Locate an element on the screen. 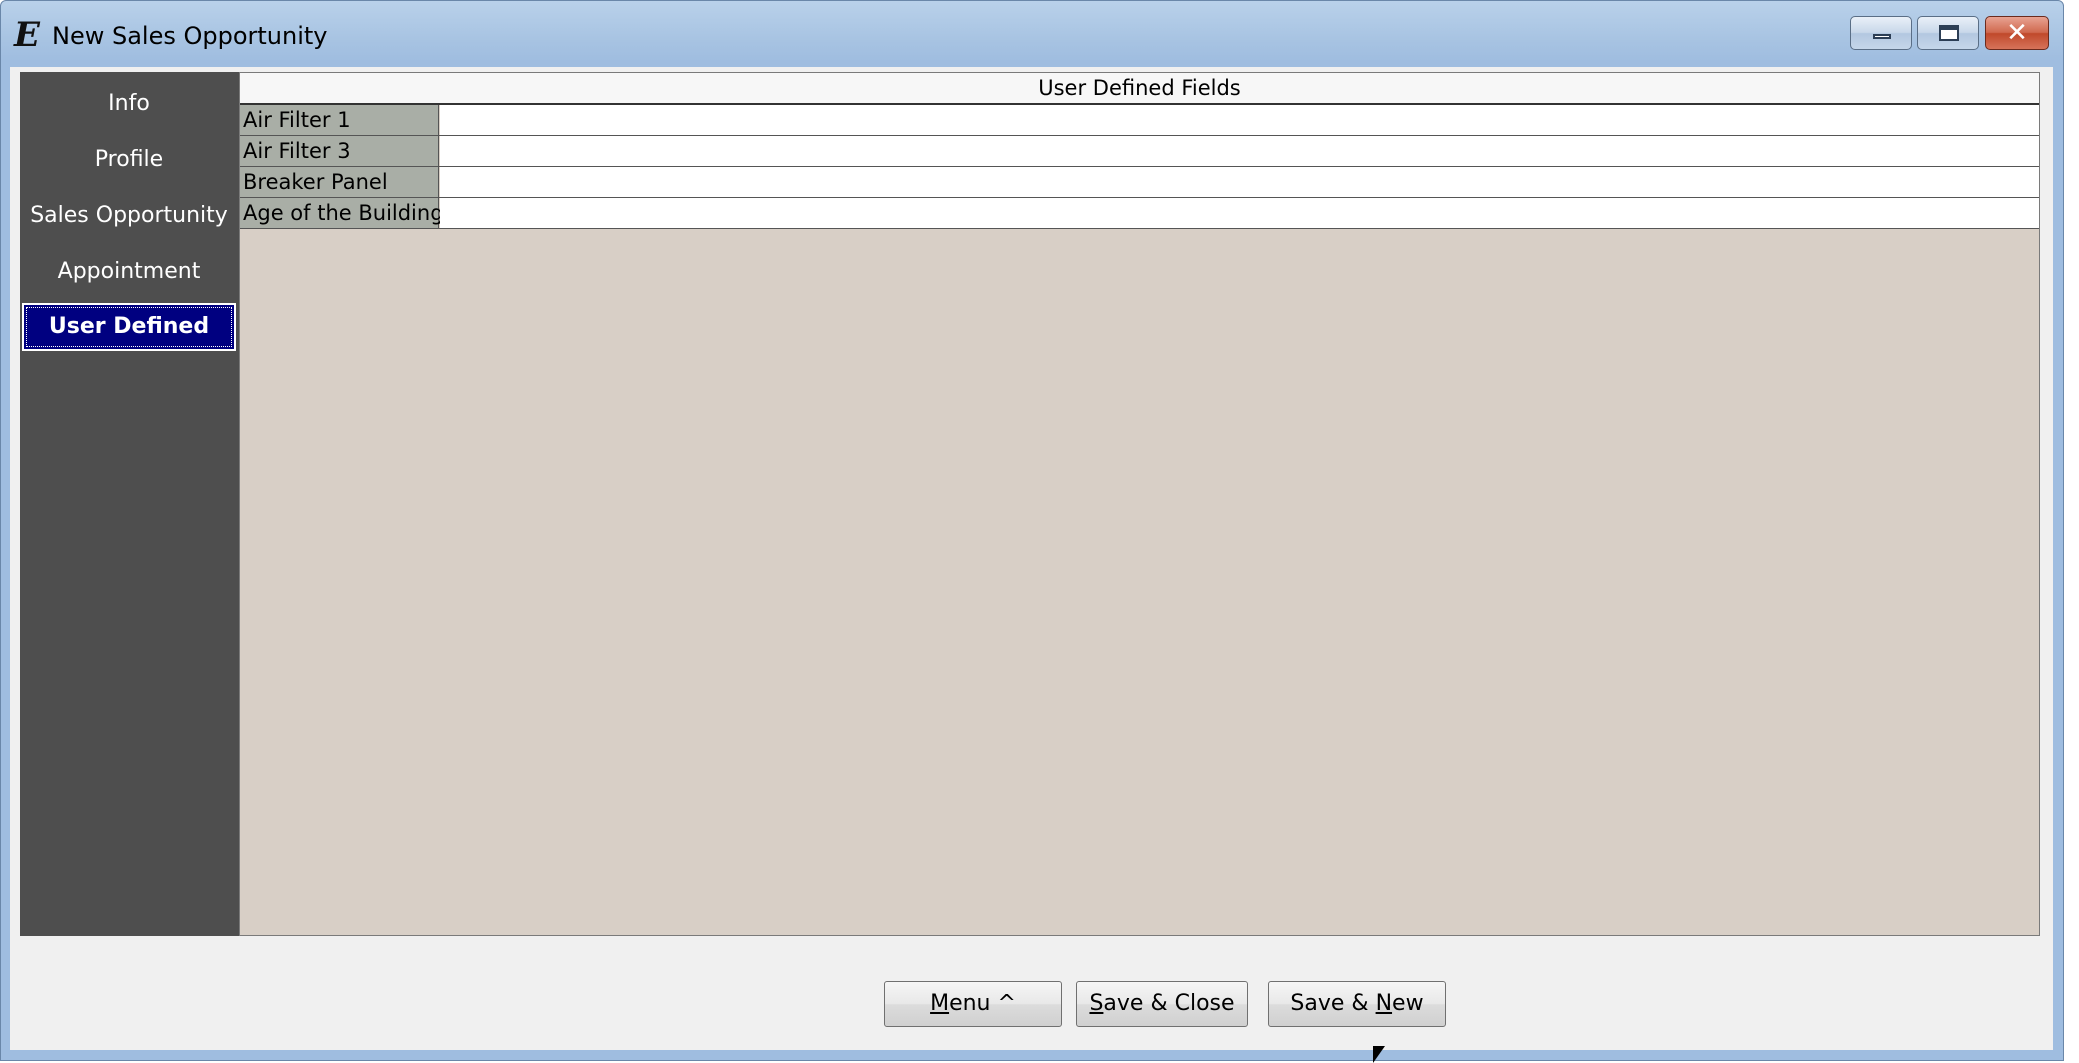  field-row-age-of-building: Age of the Building is located at coordinates (1139, 213).